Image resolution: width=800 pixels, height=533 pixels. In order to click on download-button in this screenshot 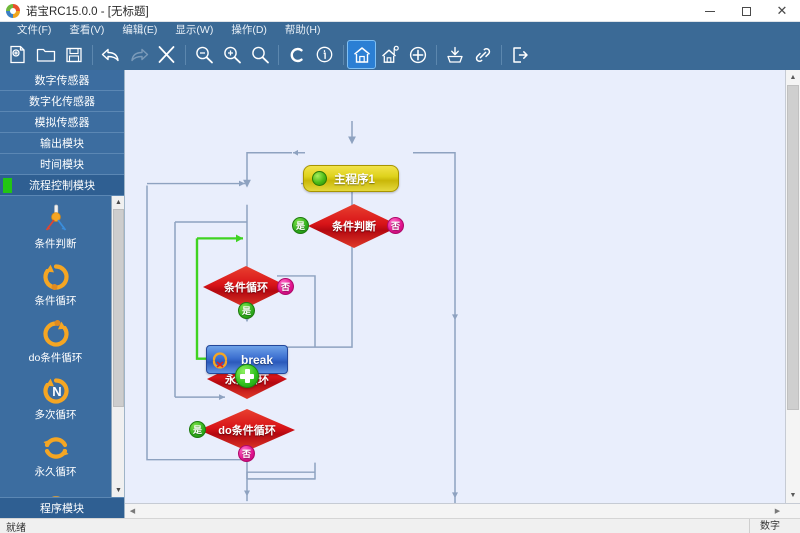, I will do `click(454, 54)`.